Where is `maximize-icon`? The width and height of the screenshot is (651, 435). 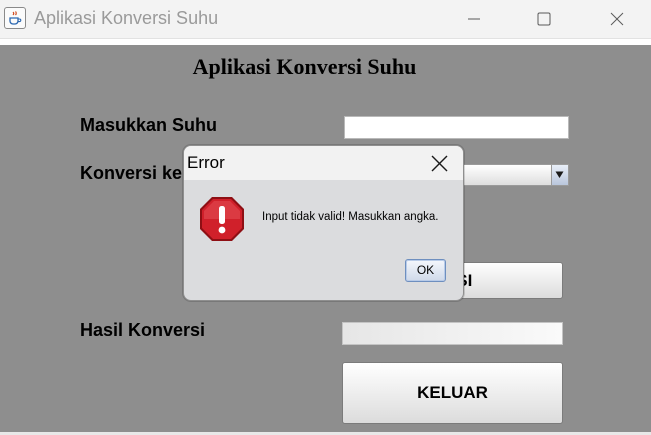
maximize-icon is located at coordinates (544, 19).